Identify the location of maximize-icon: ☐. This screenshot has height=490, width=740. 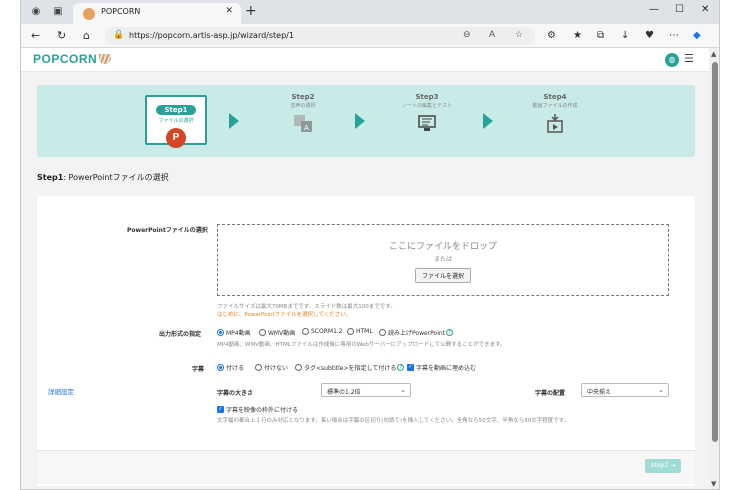
(679, 9).